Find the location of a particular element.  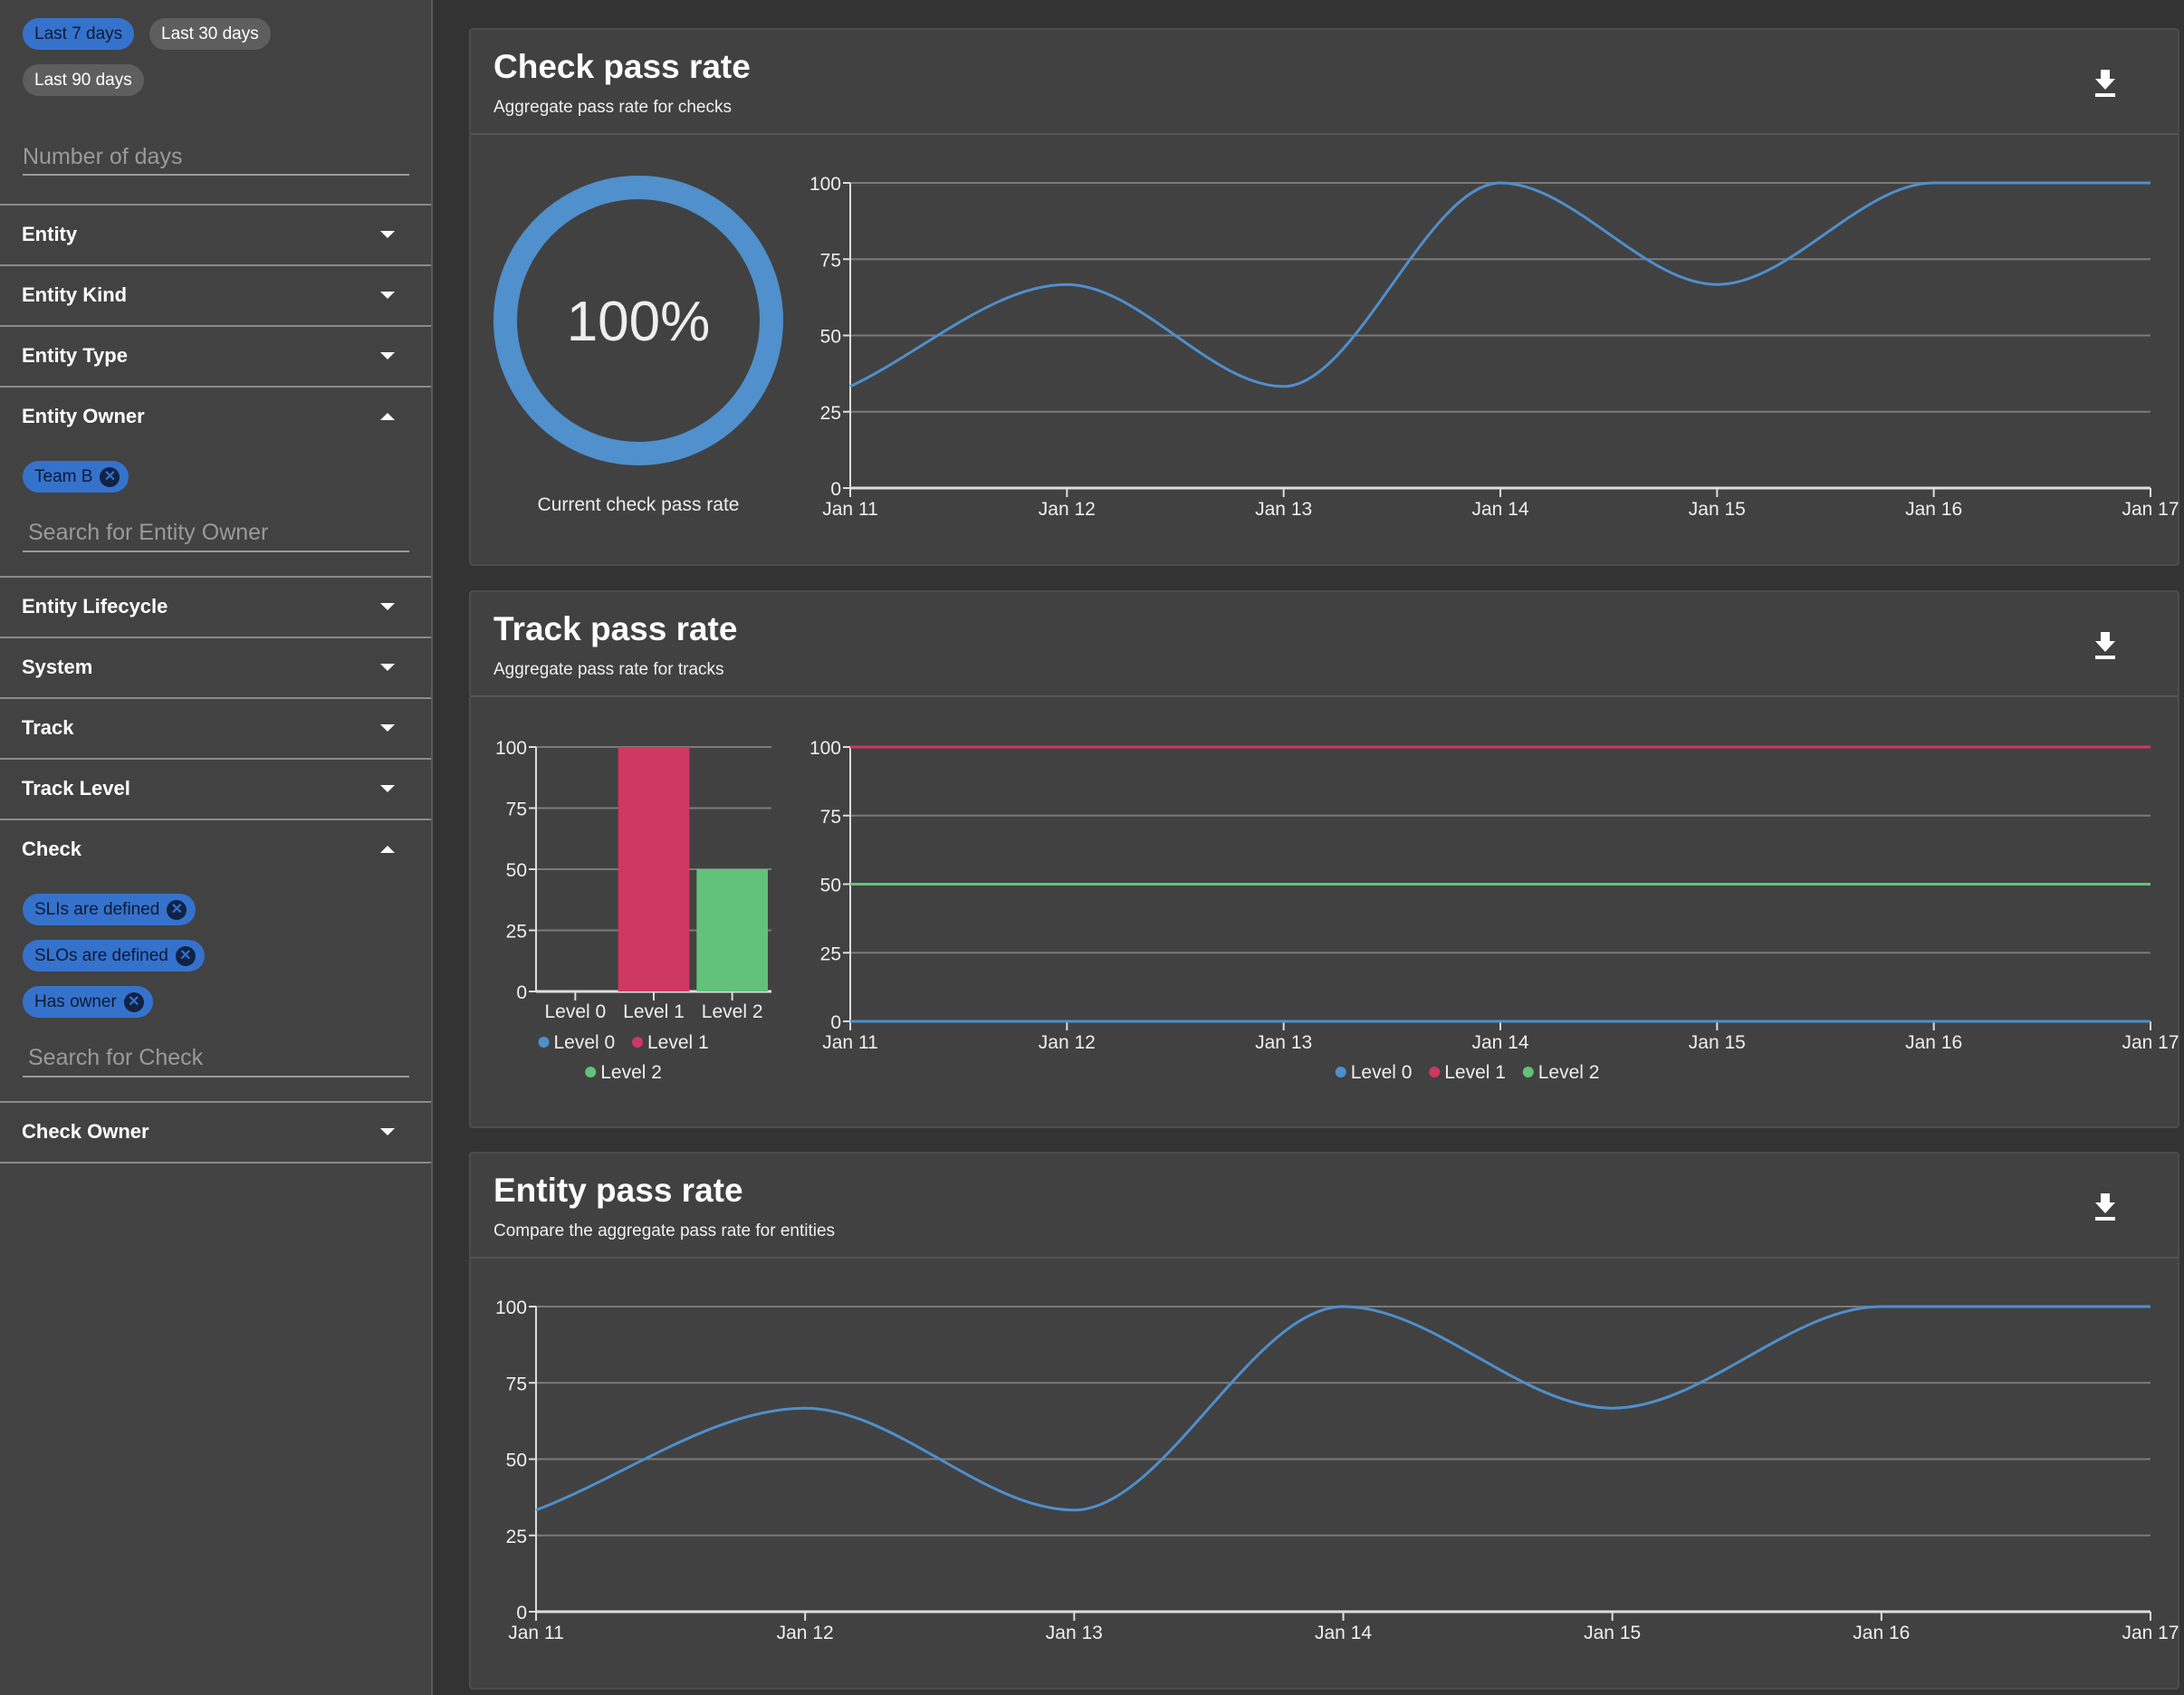

x-tick-label: Jan 11 is located at coordinates (850, 510).